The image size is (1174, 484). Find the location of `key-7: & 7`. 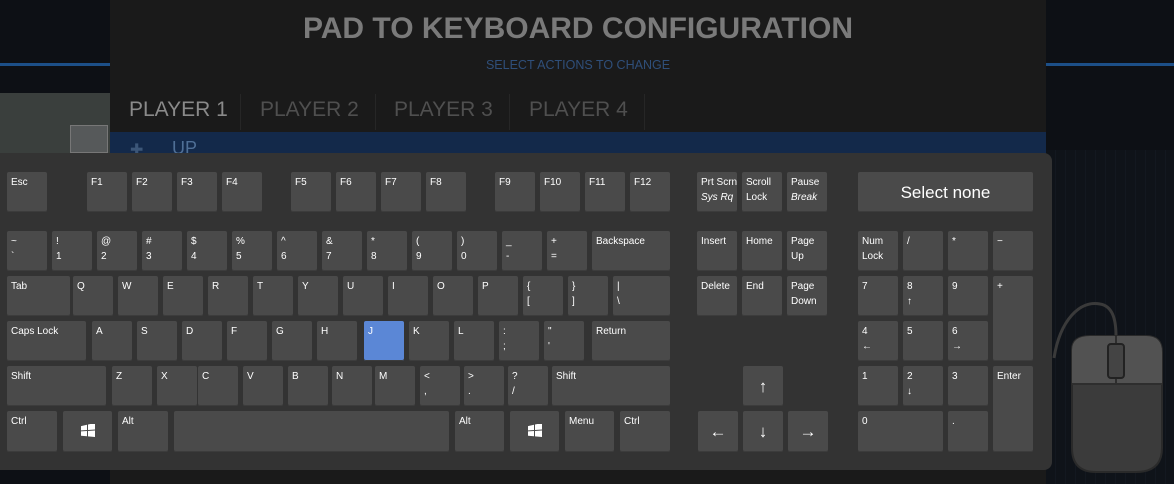

key-7: & 7 is located at coordinates (342, 251).